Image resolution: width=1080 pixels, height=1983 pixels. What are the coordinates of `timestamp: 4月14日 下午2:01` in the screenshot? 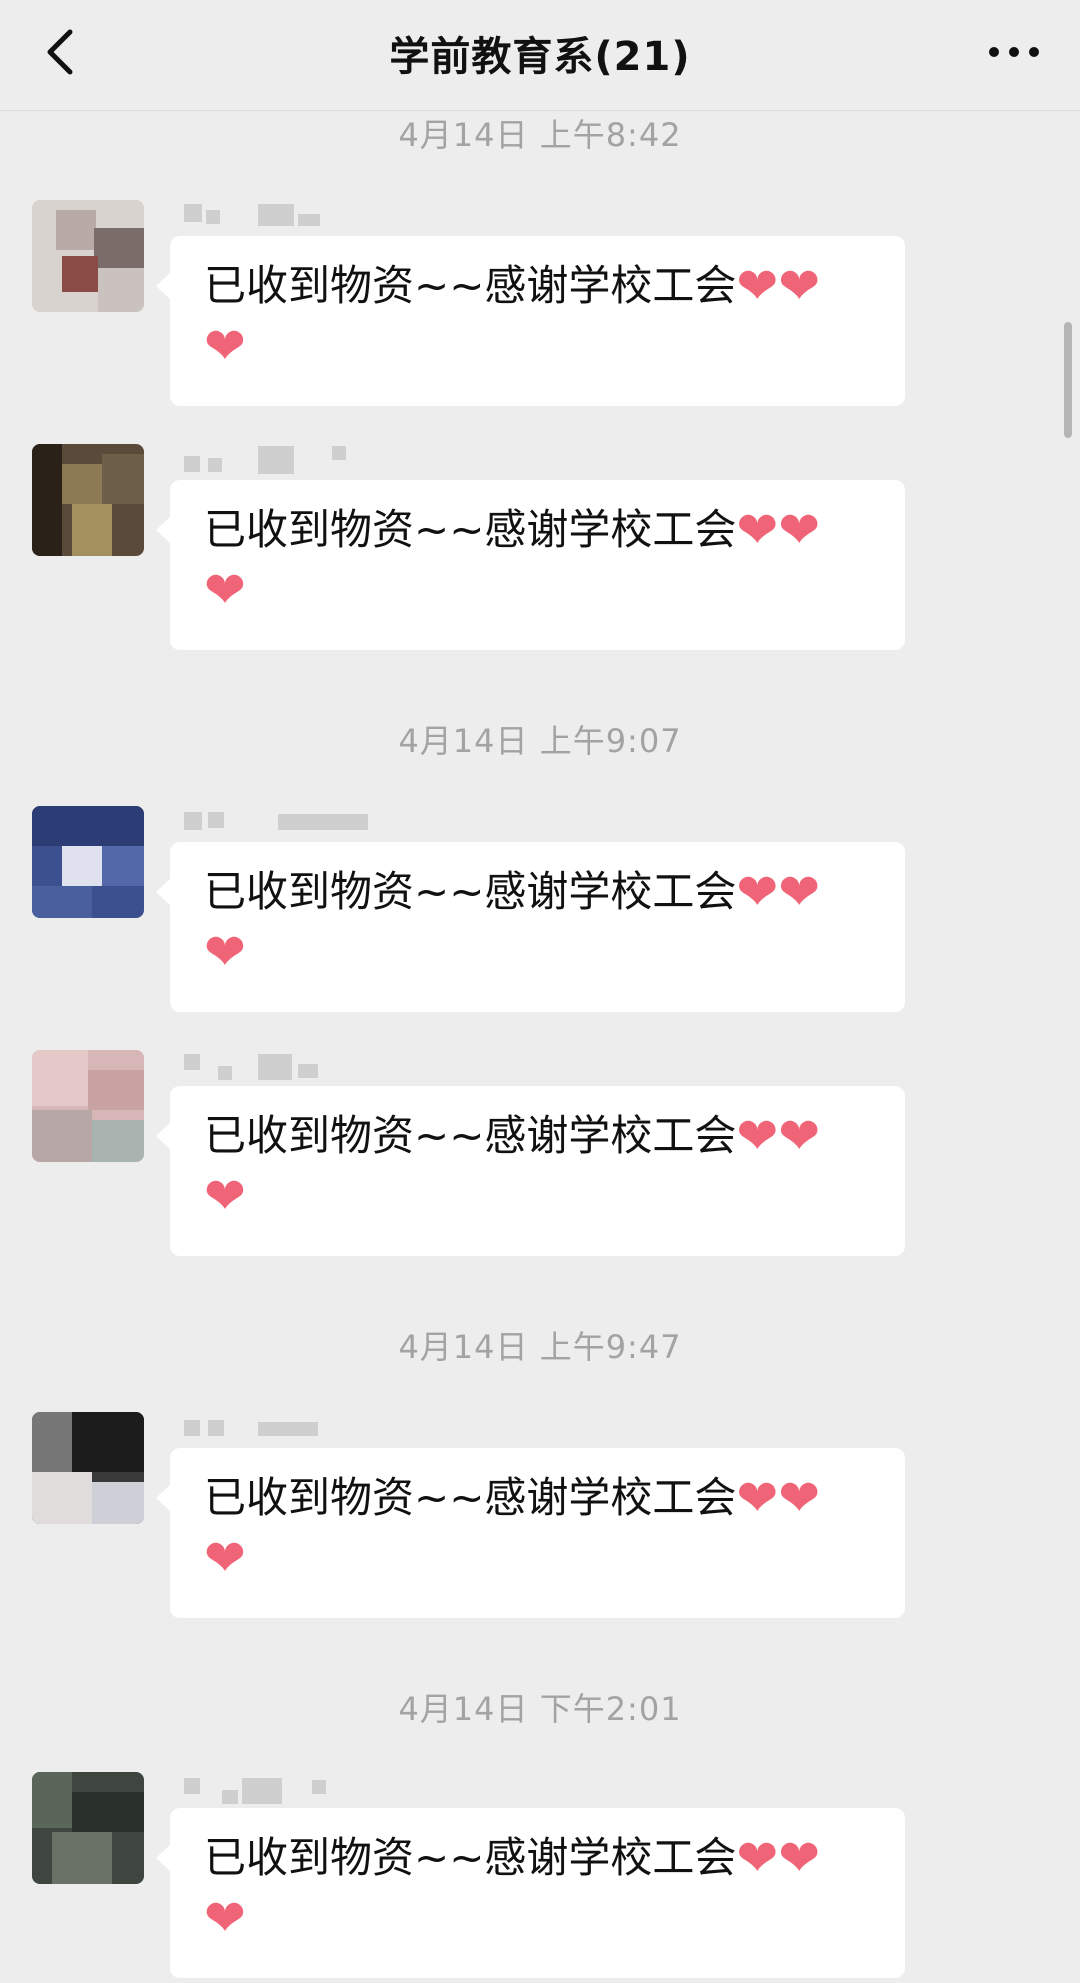 It's located at (540, 1709).